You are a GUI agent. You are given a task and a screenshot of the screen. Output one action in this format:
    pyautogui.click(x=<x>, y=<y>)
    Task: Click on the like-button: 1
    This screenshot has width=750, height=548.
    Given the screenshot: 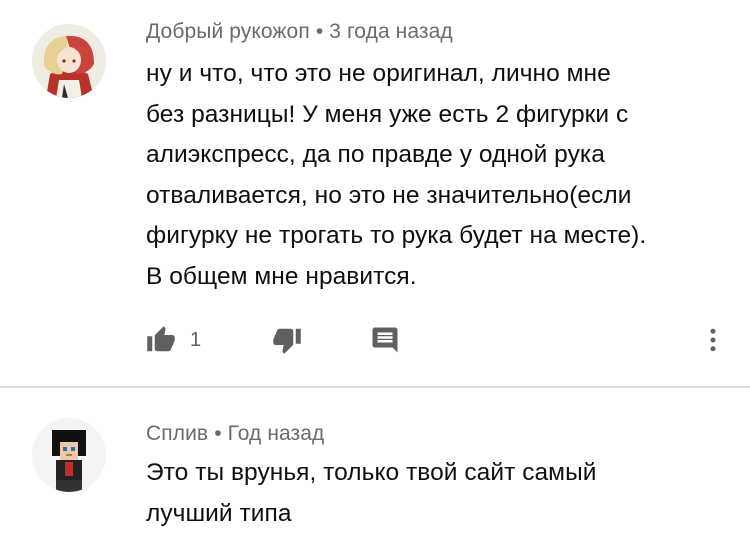 What is the action you would take?
    pyautogui.click(x=173, y=340)
    